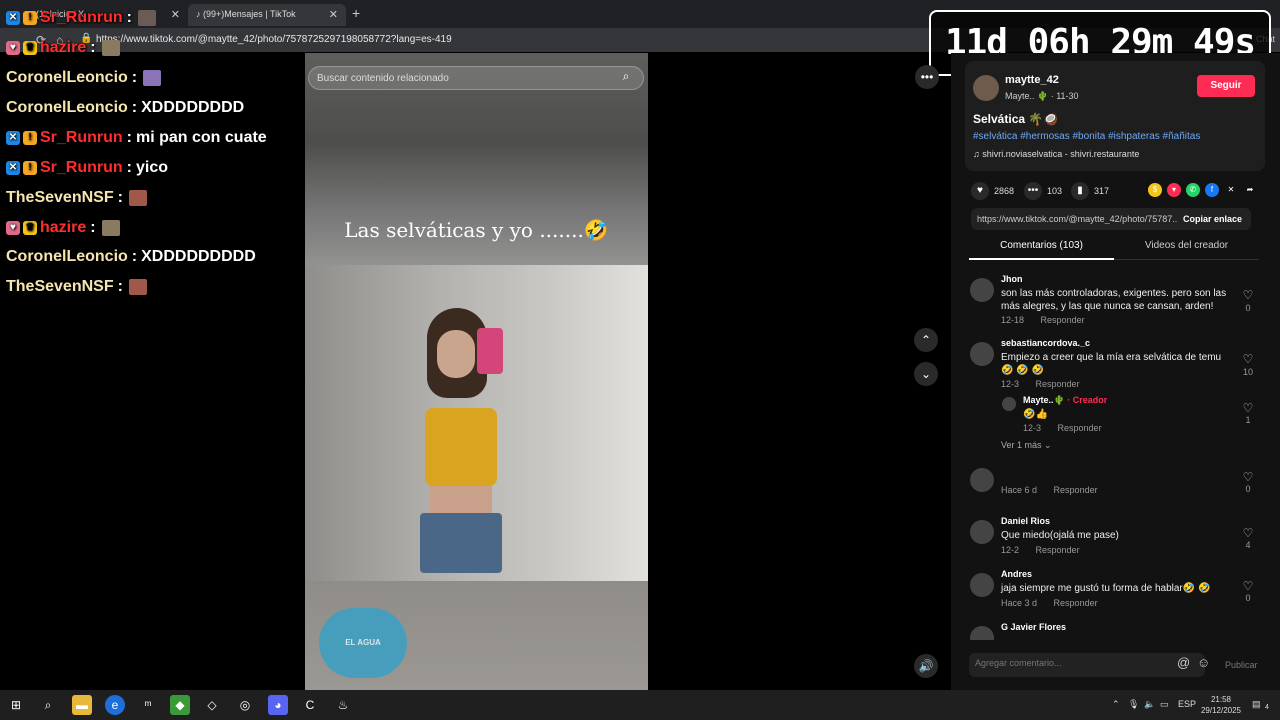 The image size is (1280, 720). What do you see at coordinates (1016, 574) in the screenshot?
I see `comment-author: Andres` at bounding box center [1016, 574].